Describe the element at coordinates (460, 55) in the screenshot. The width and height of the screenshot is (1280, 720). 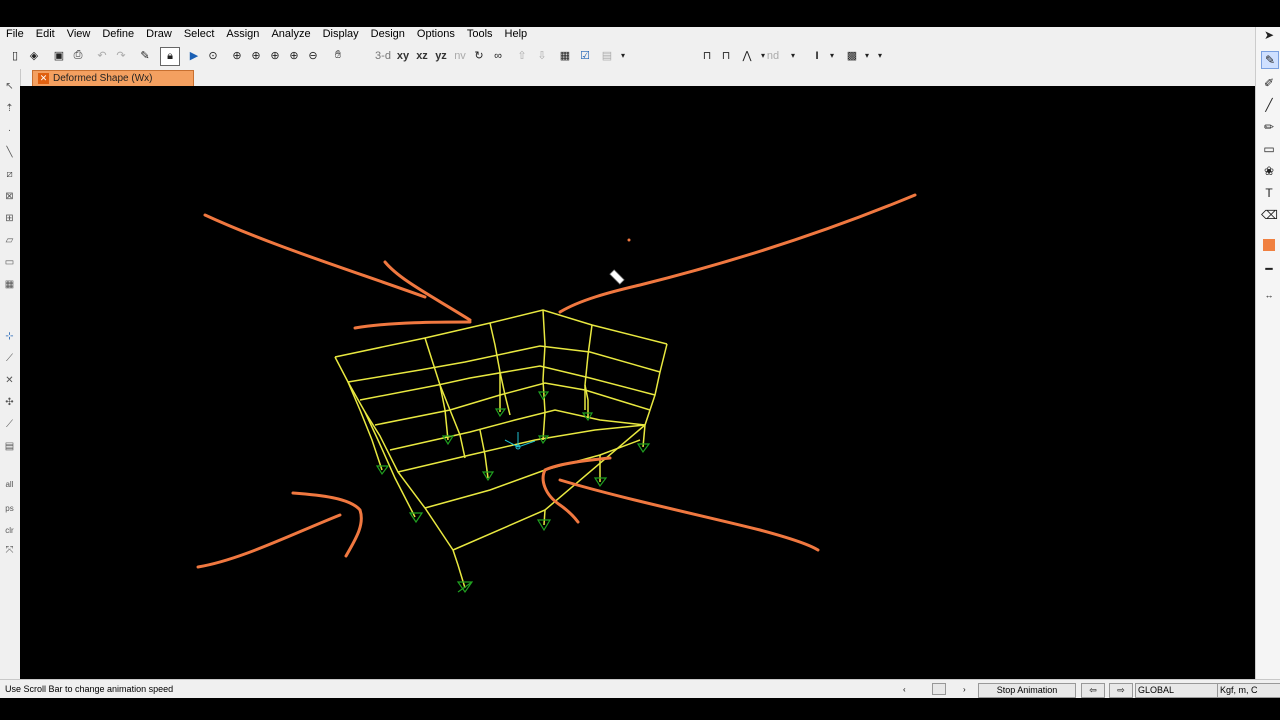
I see `view-nv-button: nv` at that location.